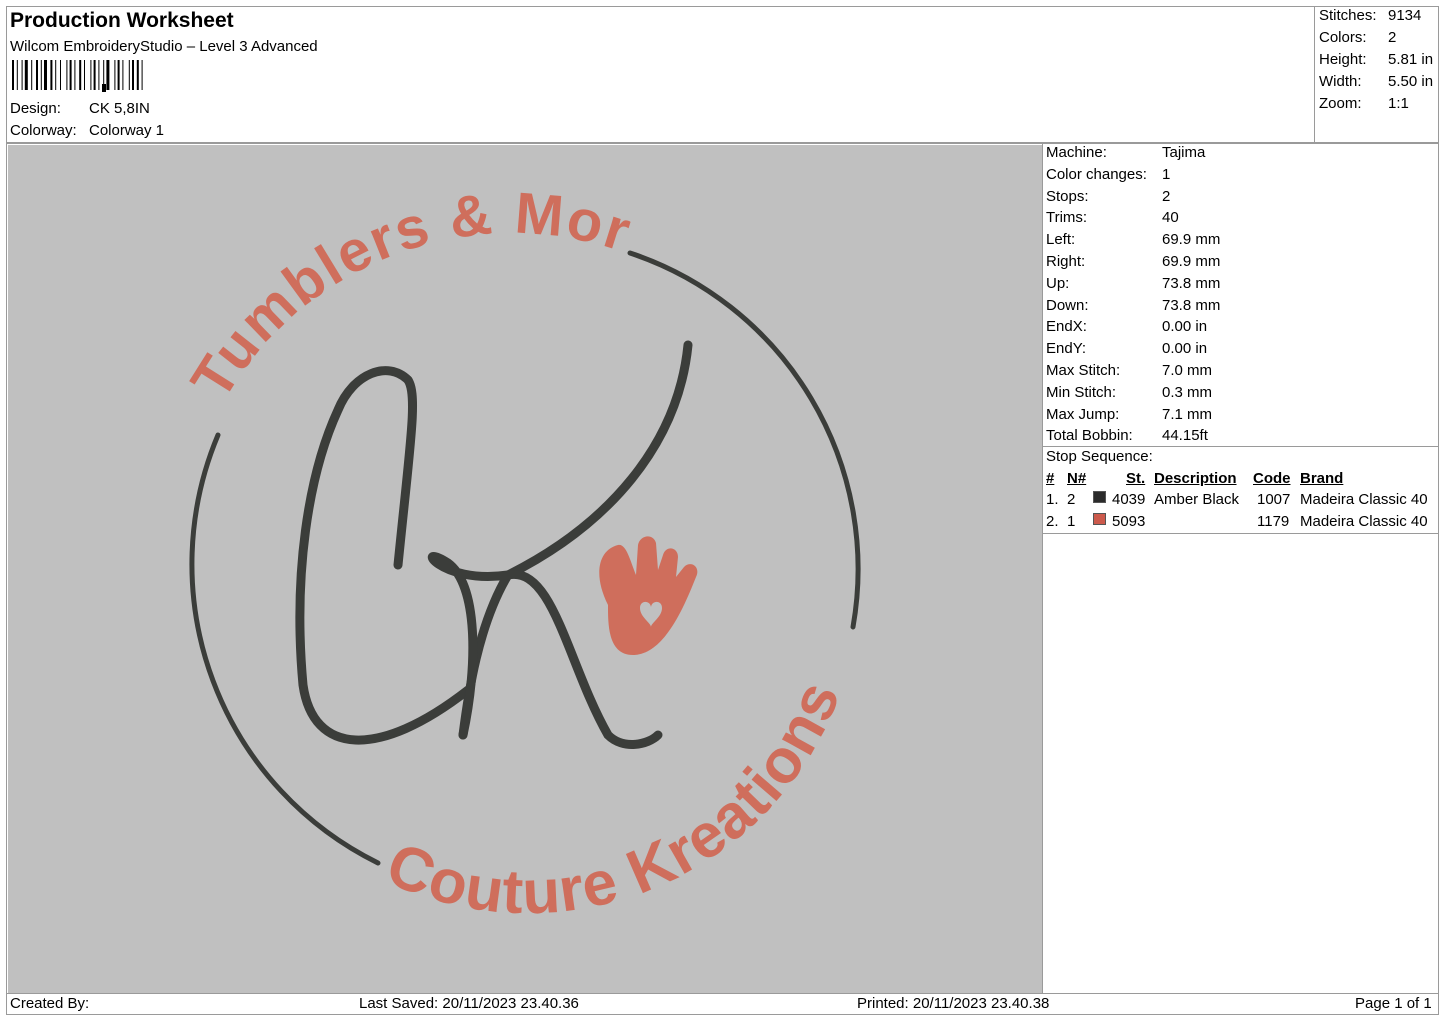 This screenshot has width=1445, height=1021. Describe the element at coordinates (1170, 218) in the screenshot. I see `machine-info-value: 40` at that location.